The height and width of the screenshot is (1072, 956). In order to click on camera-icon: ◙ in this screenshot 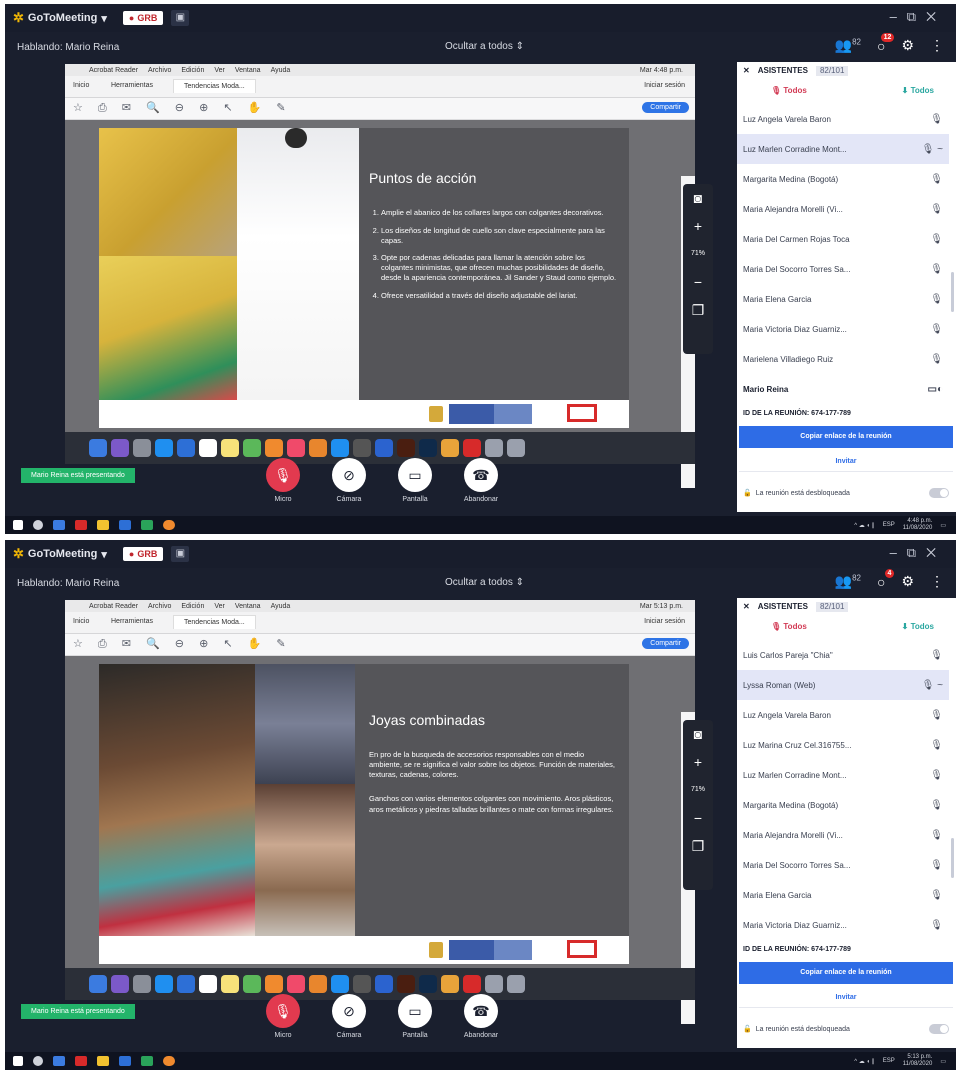, I will do `click(698, 198)`.